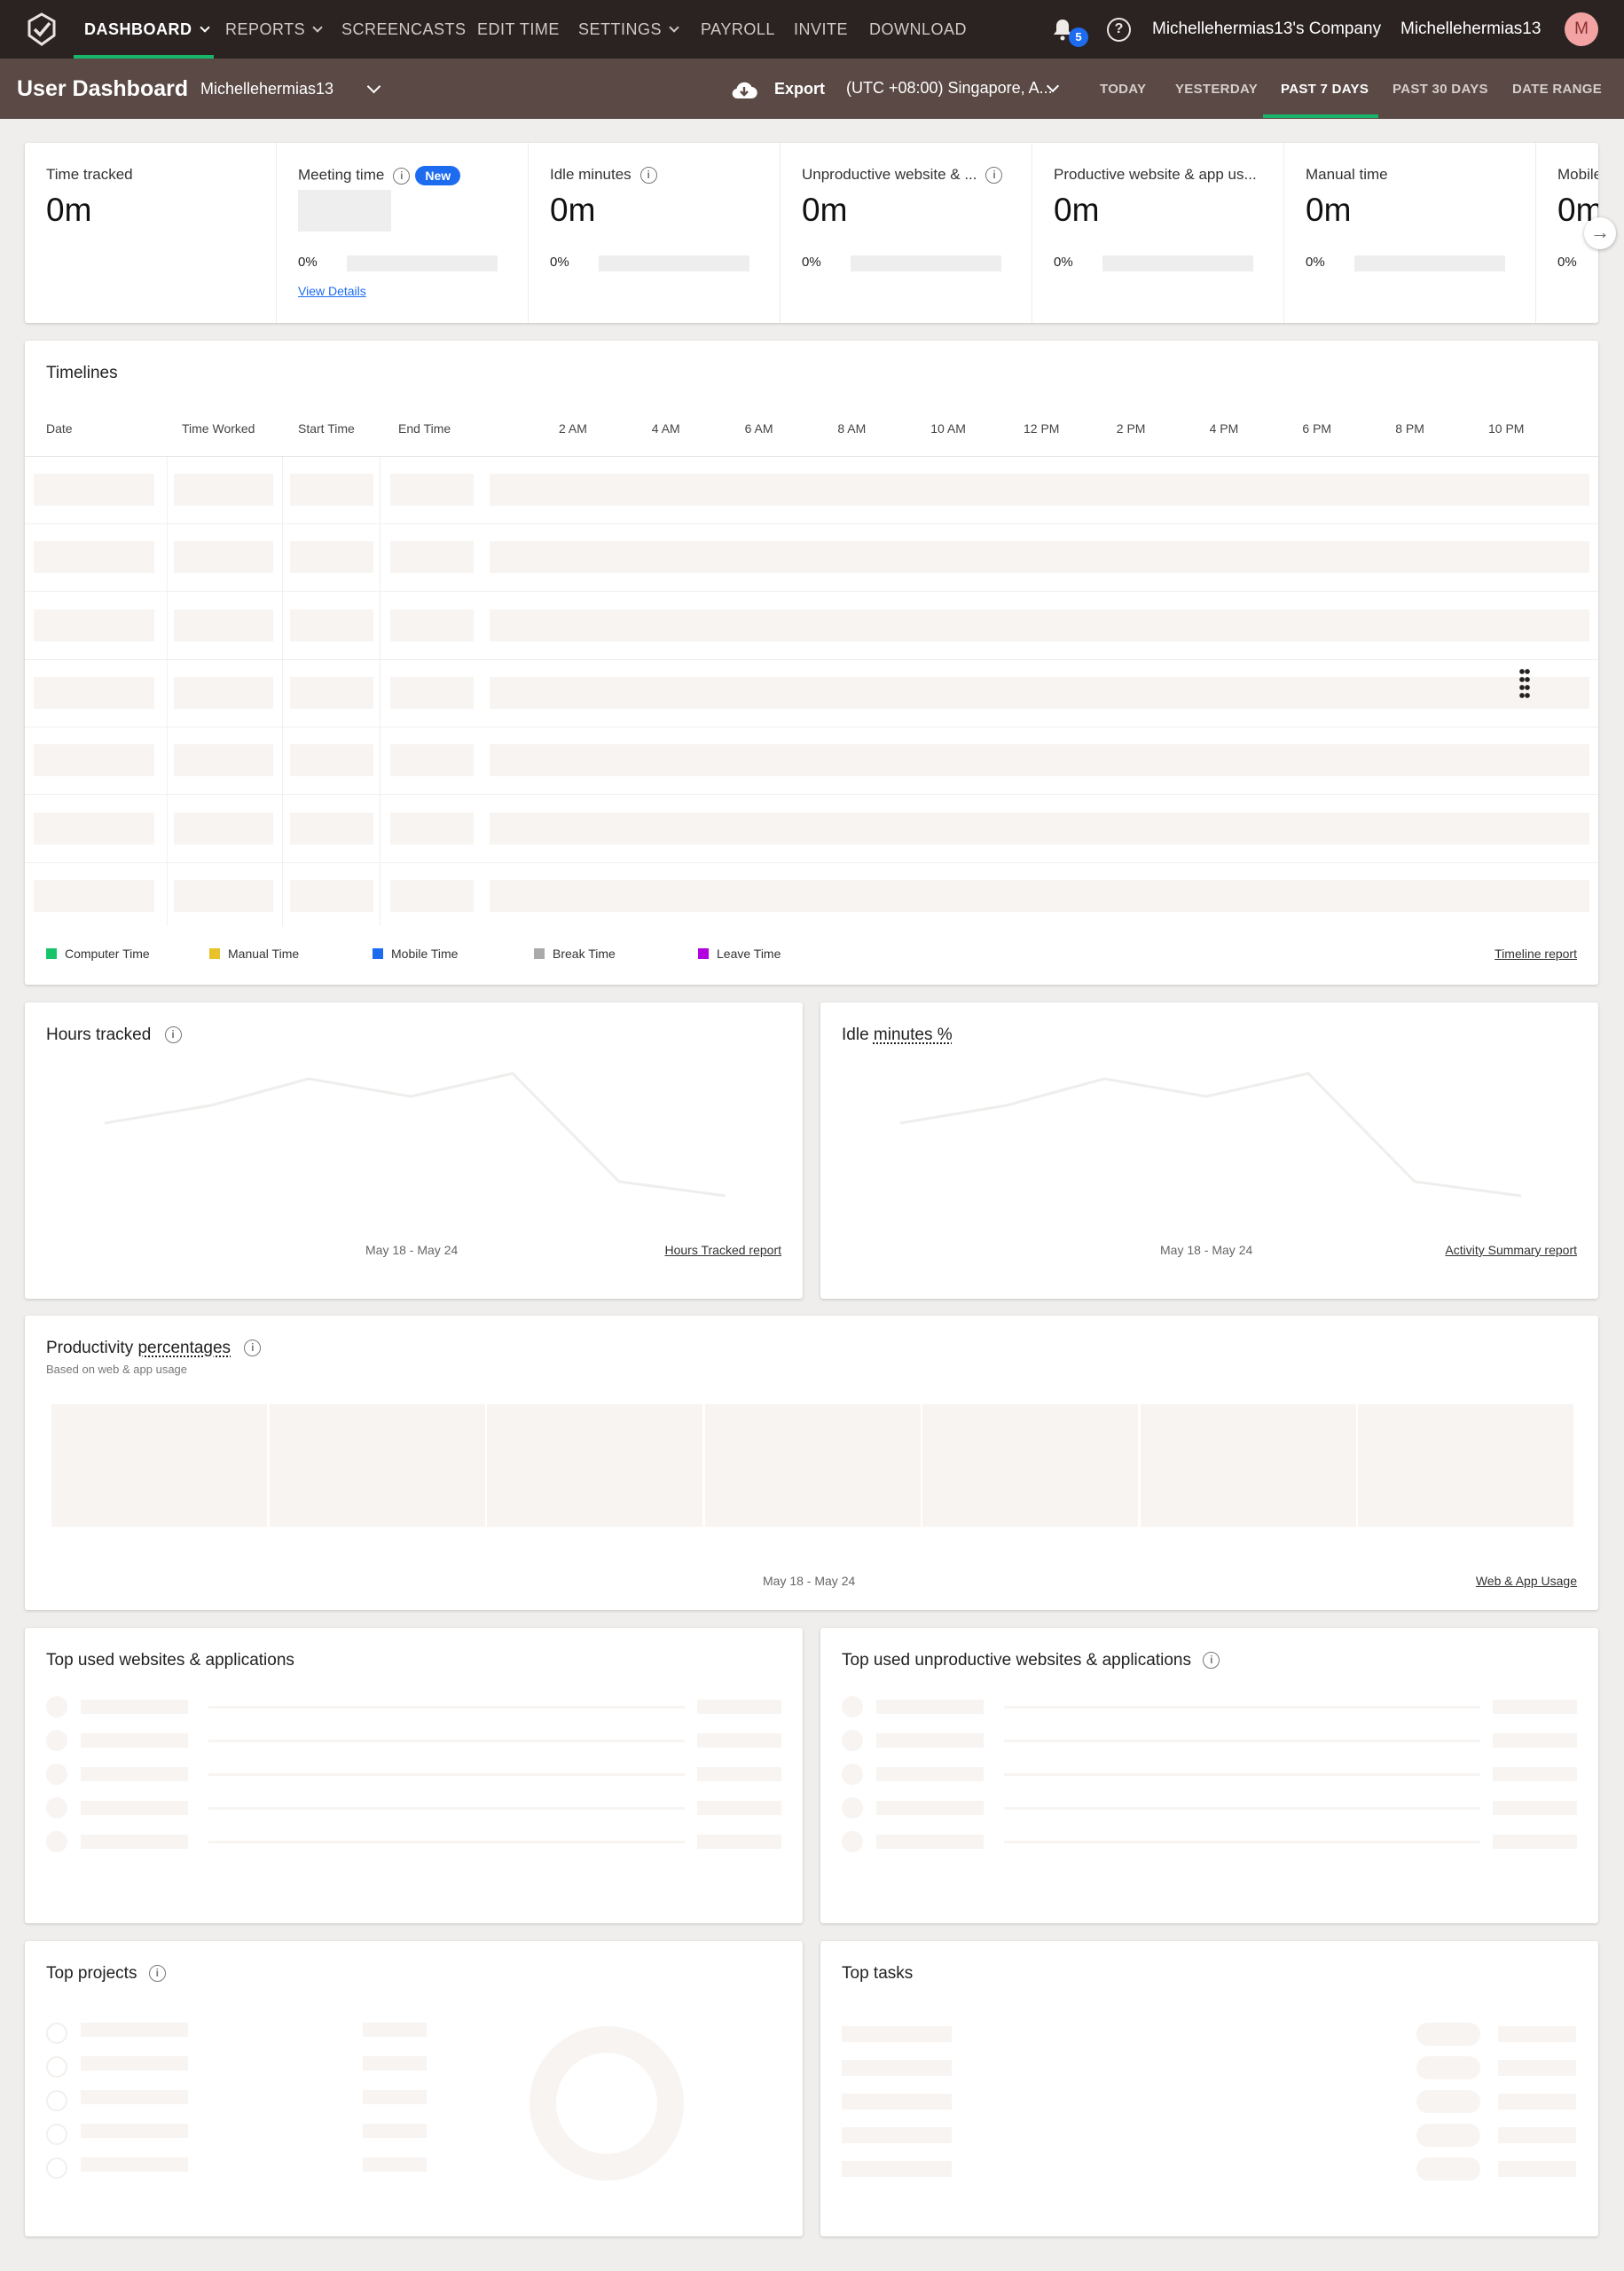 The image size is (1624, 2271). What do you see at coordinates (373, 86) in the screenshot?
I see `chevron-down-icon` at bounding box center [373, 86].